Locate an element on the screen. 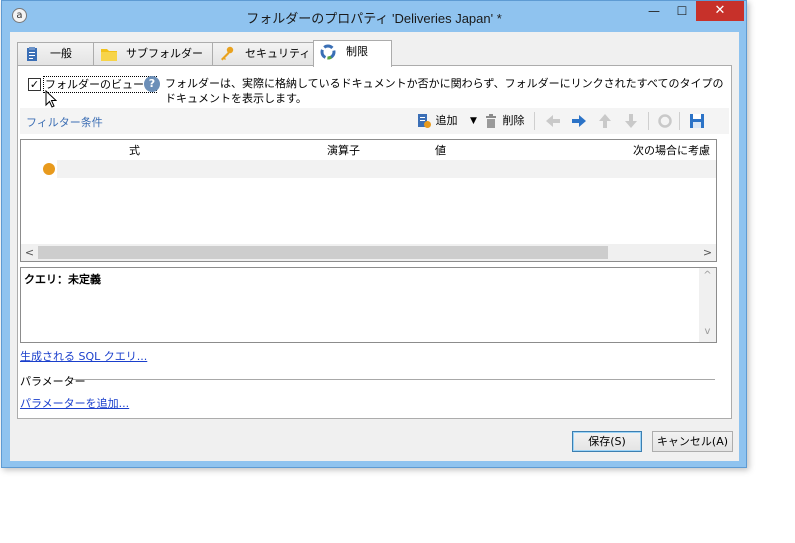 This screenshot has width=795, height=543. arrow-down-icon is located at coordinates (631, 121).